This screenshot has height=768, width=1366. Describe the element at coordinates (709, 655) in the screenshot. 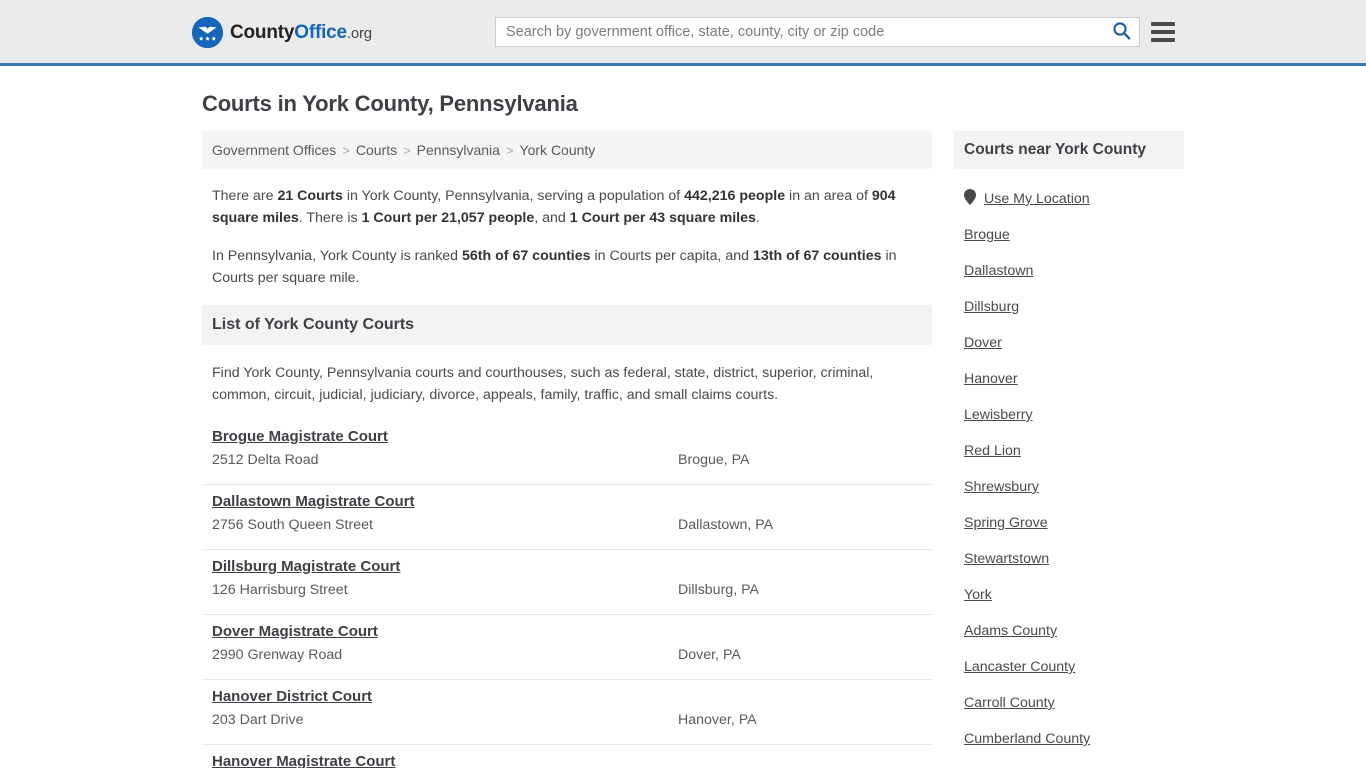

I see `court-city-state: Dover, PA` at that location.